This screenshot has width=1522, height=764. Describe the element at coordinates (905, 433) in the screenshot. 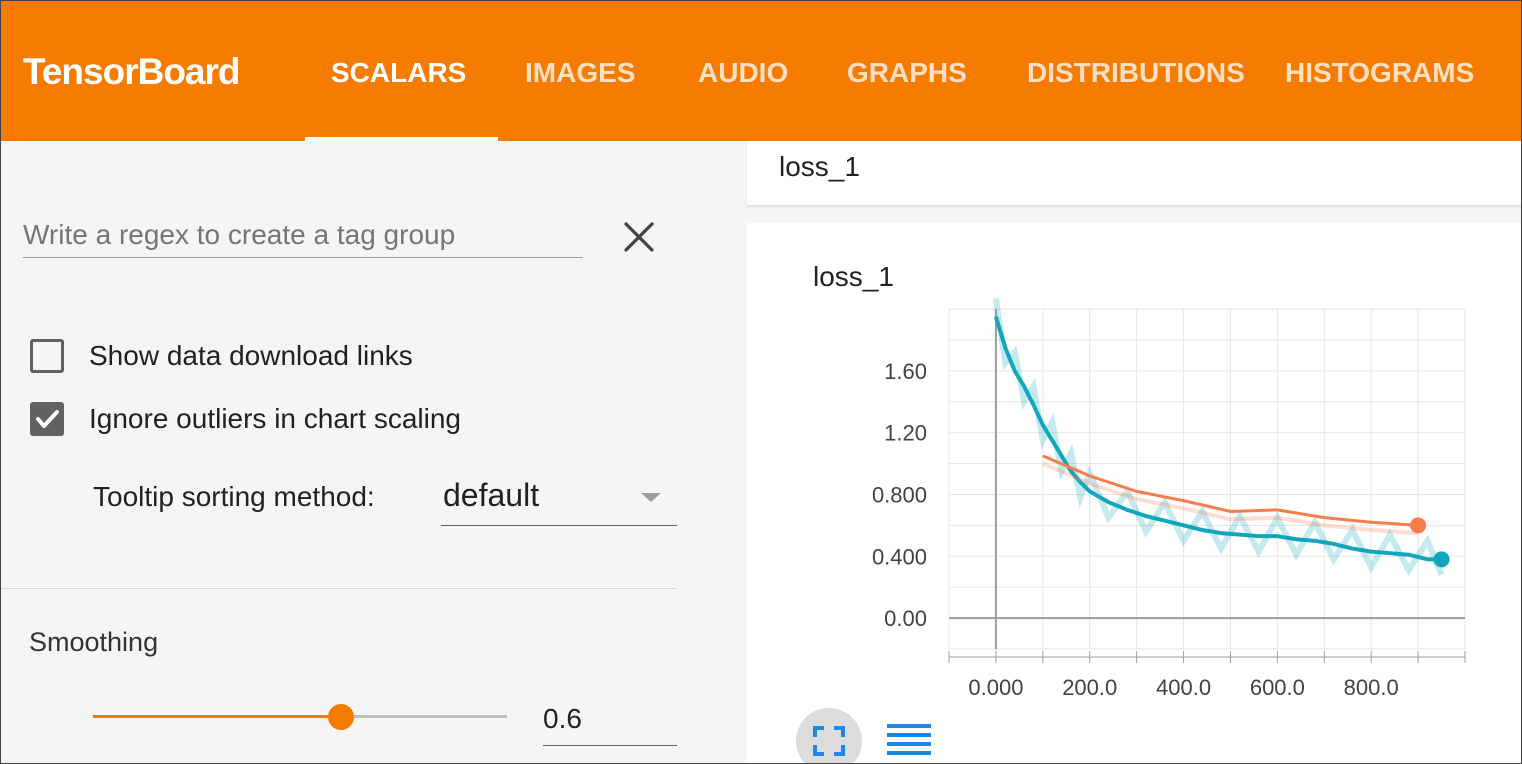

I see `y-tick-label: 1.20` at that location.